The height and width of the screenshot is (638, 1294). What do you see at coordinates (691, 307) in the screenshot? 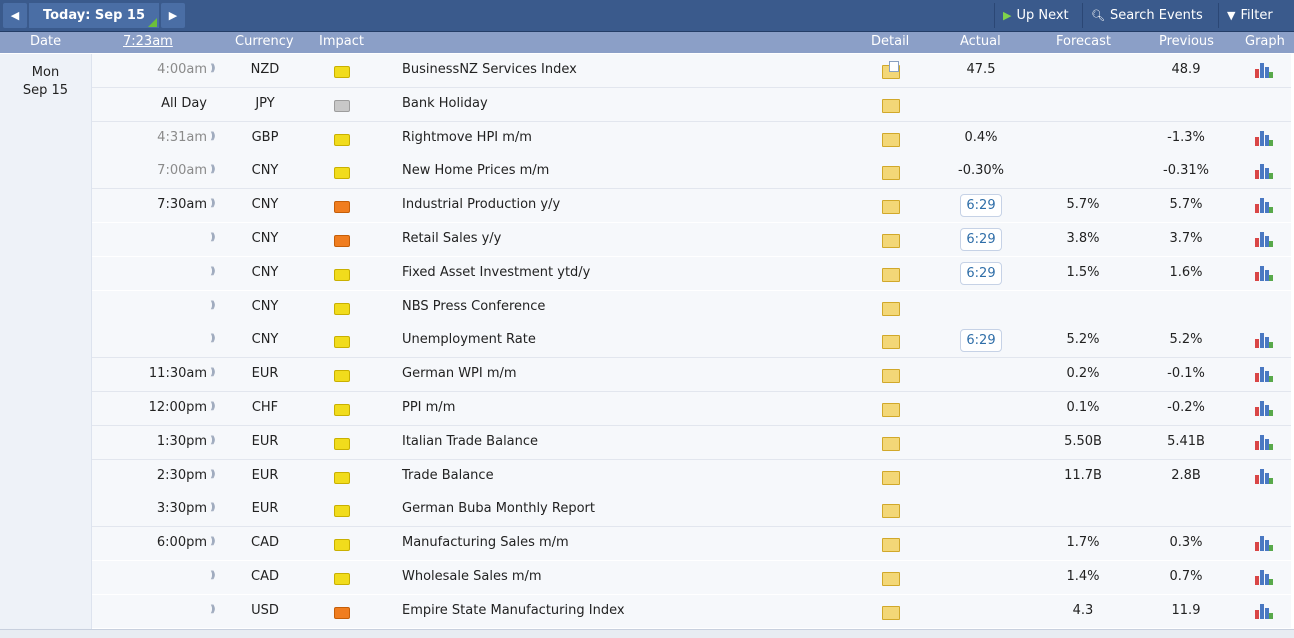
I see `event-row: ))) CNY NBS Press Conference` at bounding box center [691, 307].